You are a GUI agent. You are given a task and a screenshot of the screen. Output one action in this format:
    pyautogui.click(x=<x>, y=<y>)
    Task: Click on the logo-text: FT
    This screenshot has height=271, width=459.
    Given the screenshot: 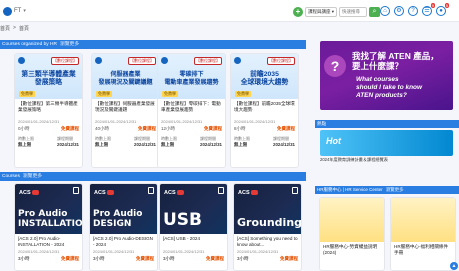 What is the action you would take?
    pyautogui.click(x=18, y=11)
    